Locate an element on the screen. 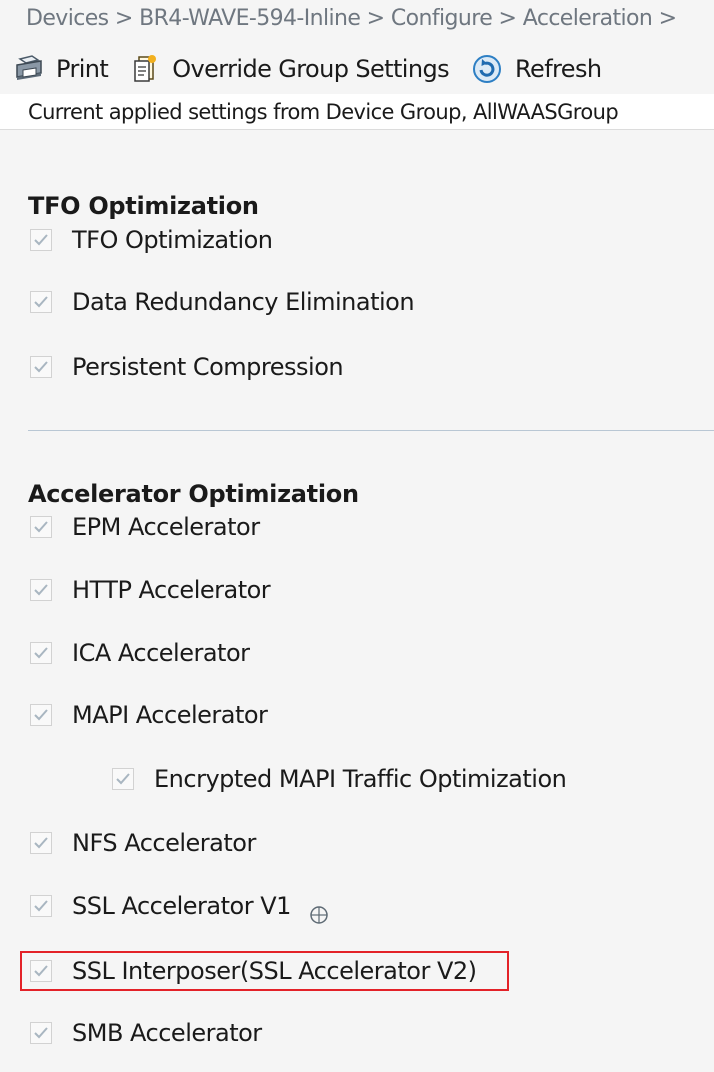  checkbox-label: NFS Accelerator is located at coordinates (164, 843).